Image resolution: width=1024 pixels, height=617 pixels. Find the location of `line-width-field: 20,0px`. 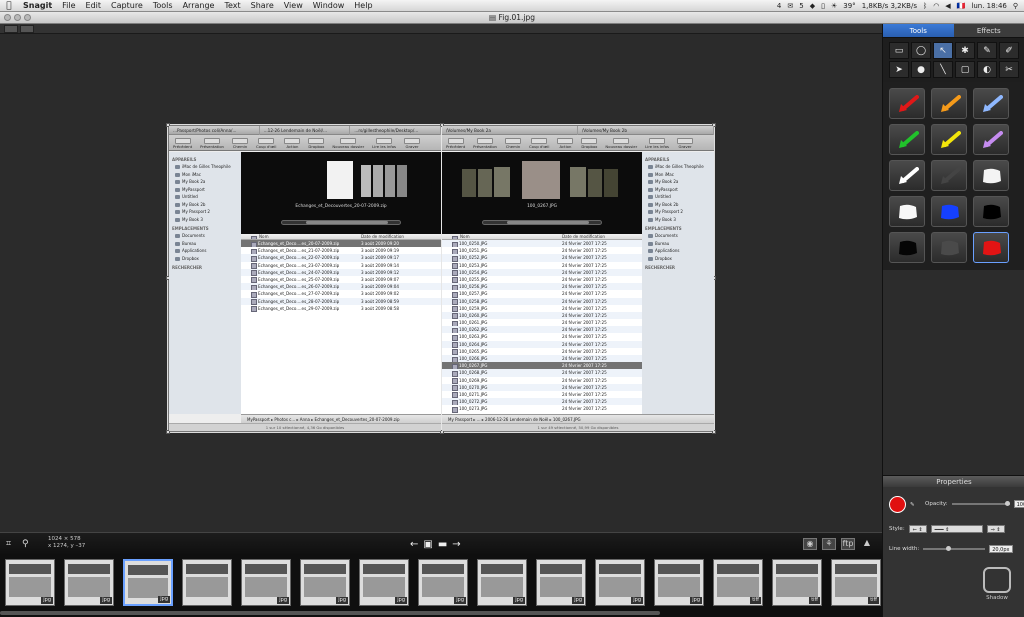

line-width-field: 20,0px is located at coordinates (1001, 549).